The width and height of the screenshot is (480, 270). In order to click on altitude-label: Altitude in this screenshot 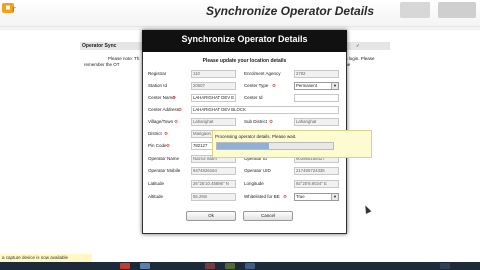, I will do `click(156, 196)`.